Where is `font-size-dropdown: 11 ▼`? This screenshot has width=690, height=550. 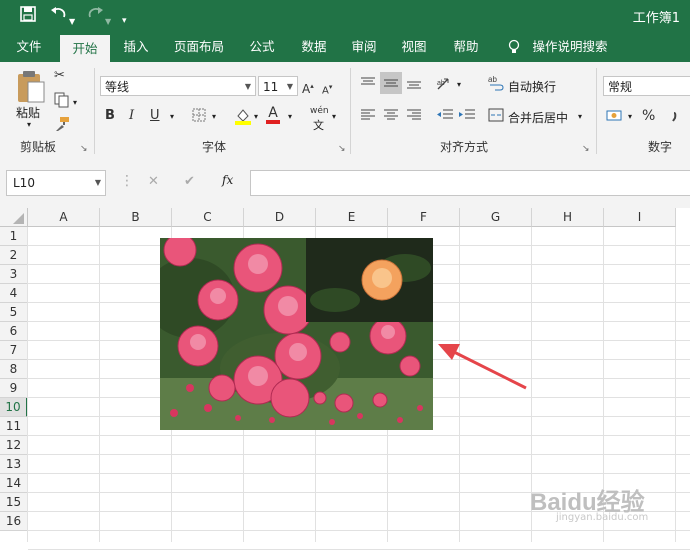 font-size-dropdown: 11 ▼ is located at coordinates (278, 86).